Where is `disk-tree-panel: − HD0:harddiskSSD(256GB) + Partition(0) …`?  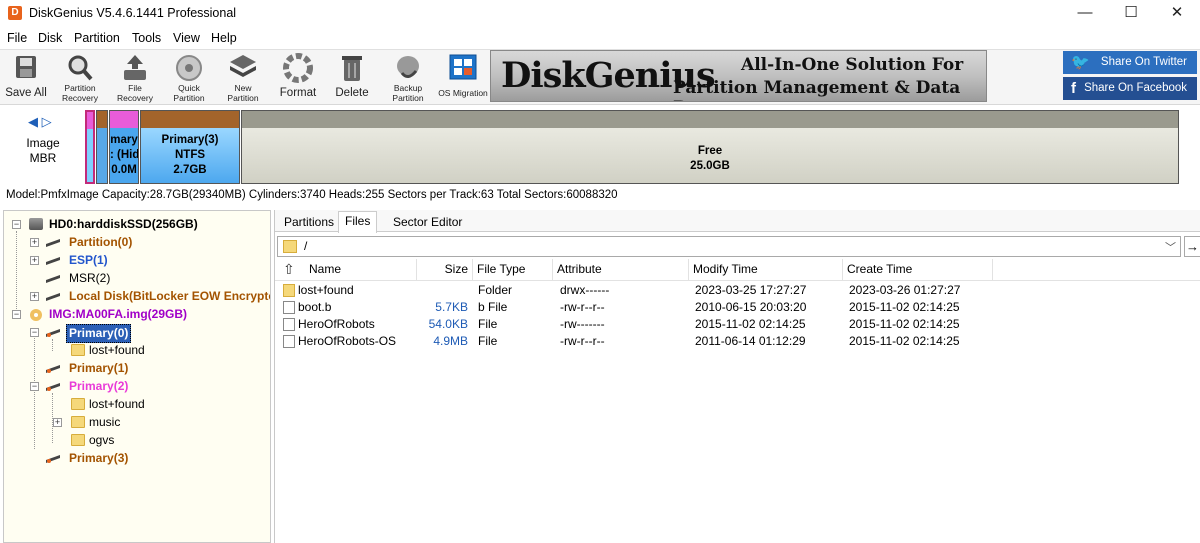
disk-tree-panel: − HD0:harddiskSSD(256GB) + Partition(0) … is located at coordinates (137, 376).